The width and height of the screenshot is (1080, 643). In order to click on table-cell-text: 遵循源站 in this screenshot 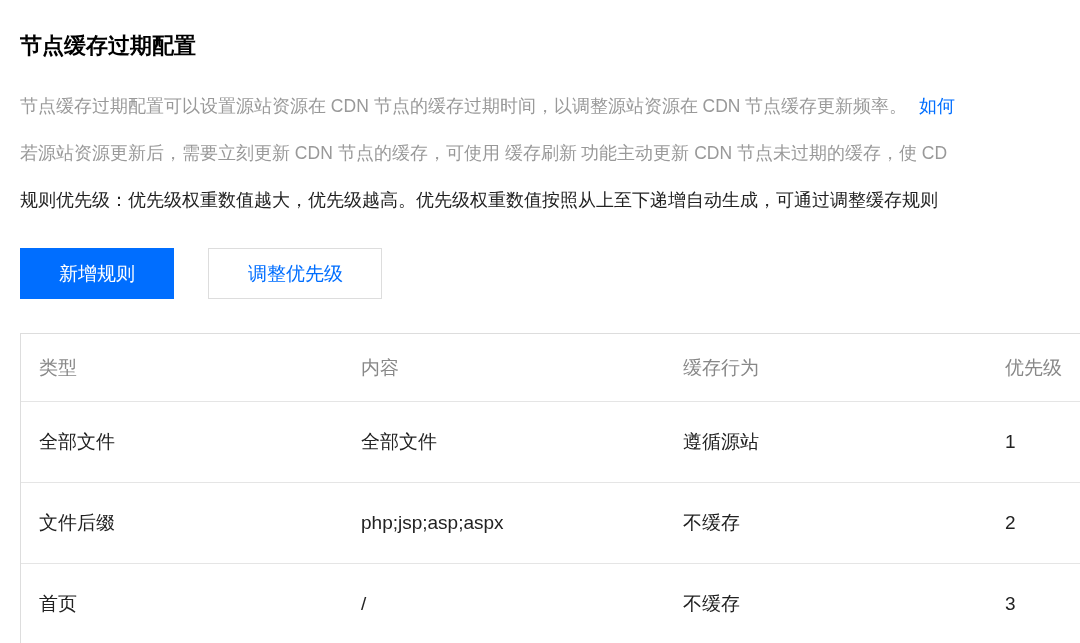, I will do `click(721, 442)`.